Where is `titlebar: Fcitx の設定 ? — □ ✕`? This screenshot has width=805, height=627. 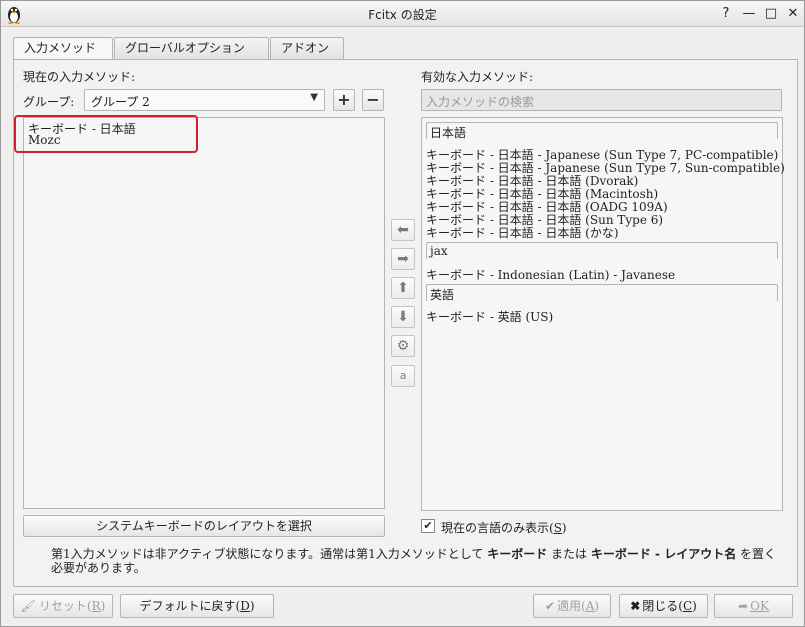
titlebar: Fcitx の設定 ? — □ ✕ is located at coordinates (402, 14).